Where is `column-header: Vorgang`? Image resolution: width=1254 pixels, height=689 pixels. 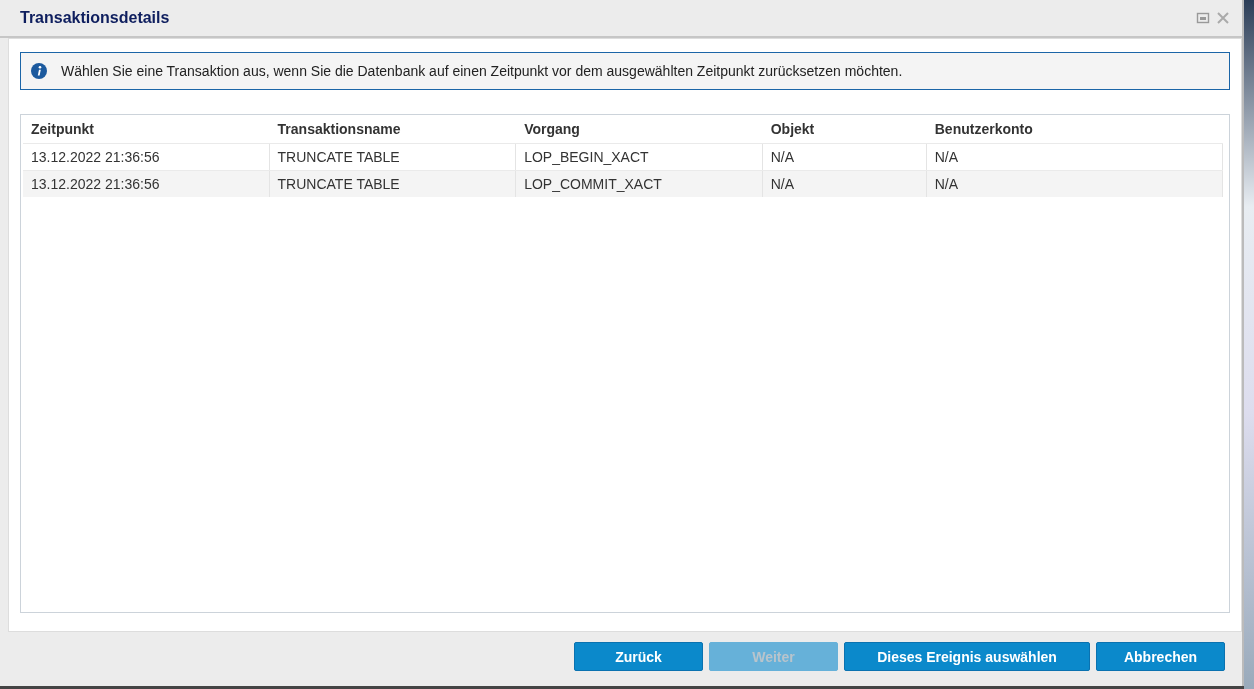 column-header: Vorgang is located at coordinates (639, 129).